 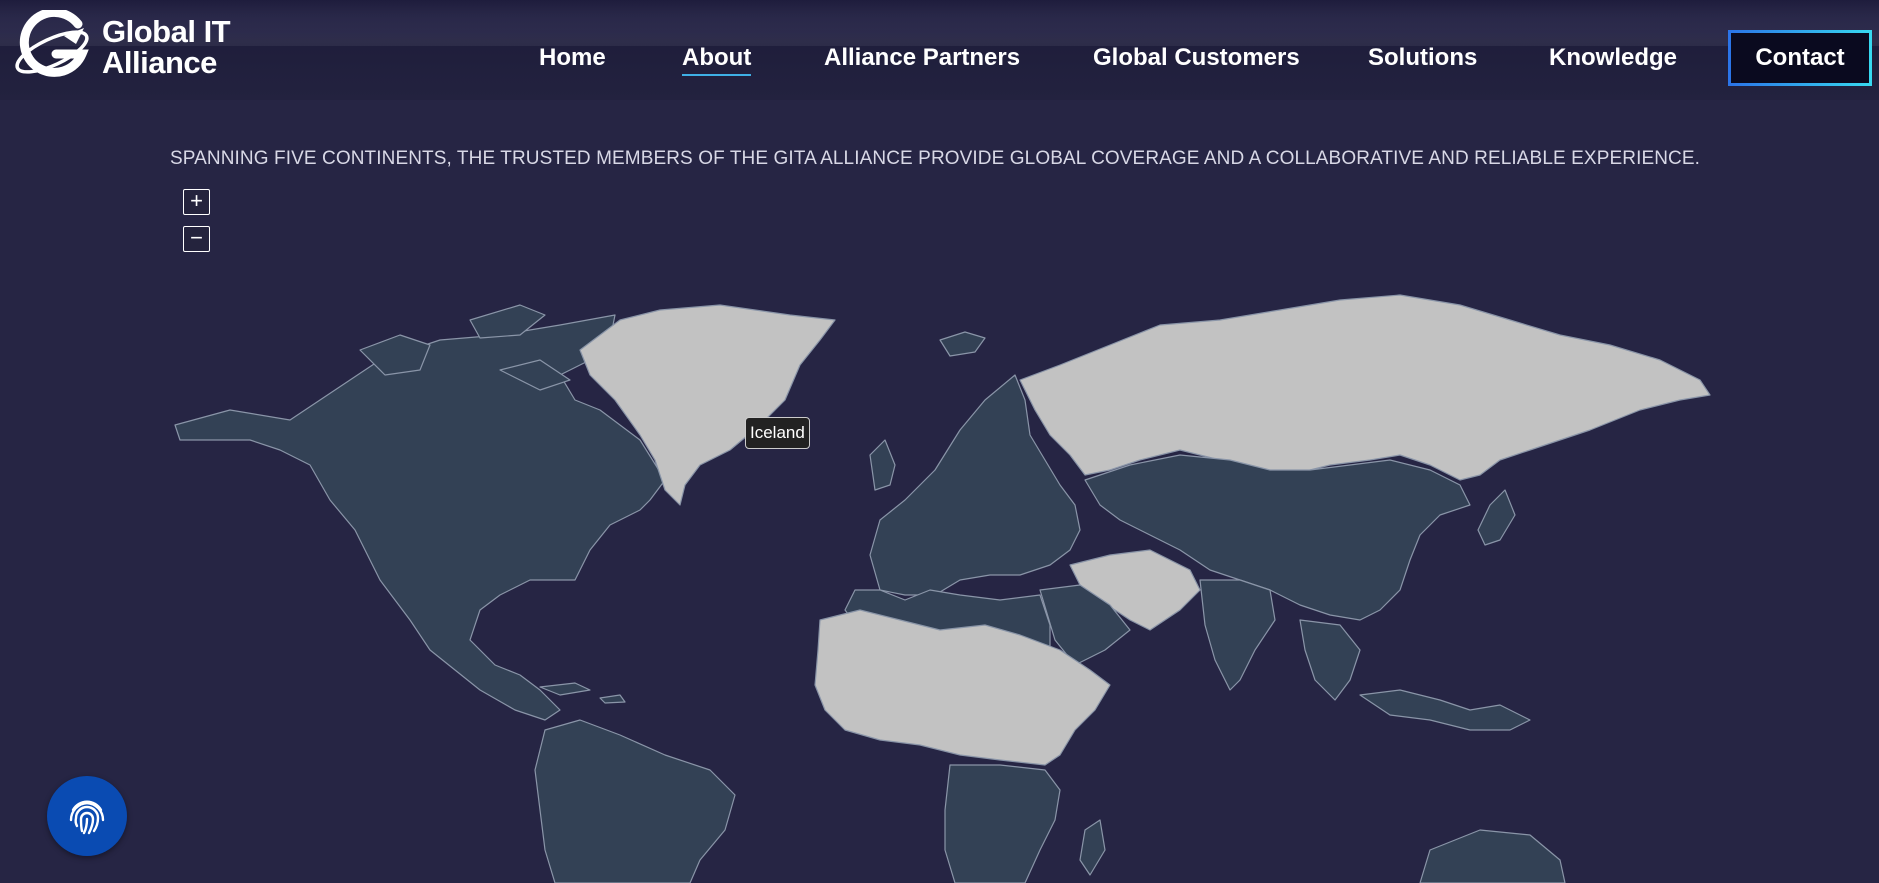 I want to click on map-region-madagascar, so click(x=1092, y=847).